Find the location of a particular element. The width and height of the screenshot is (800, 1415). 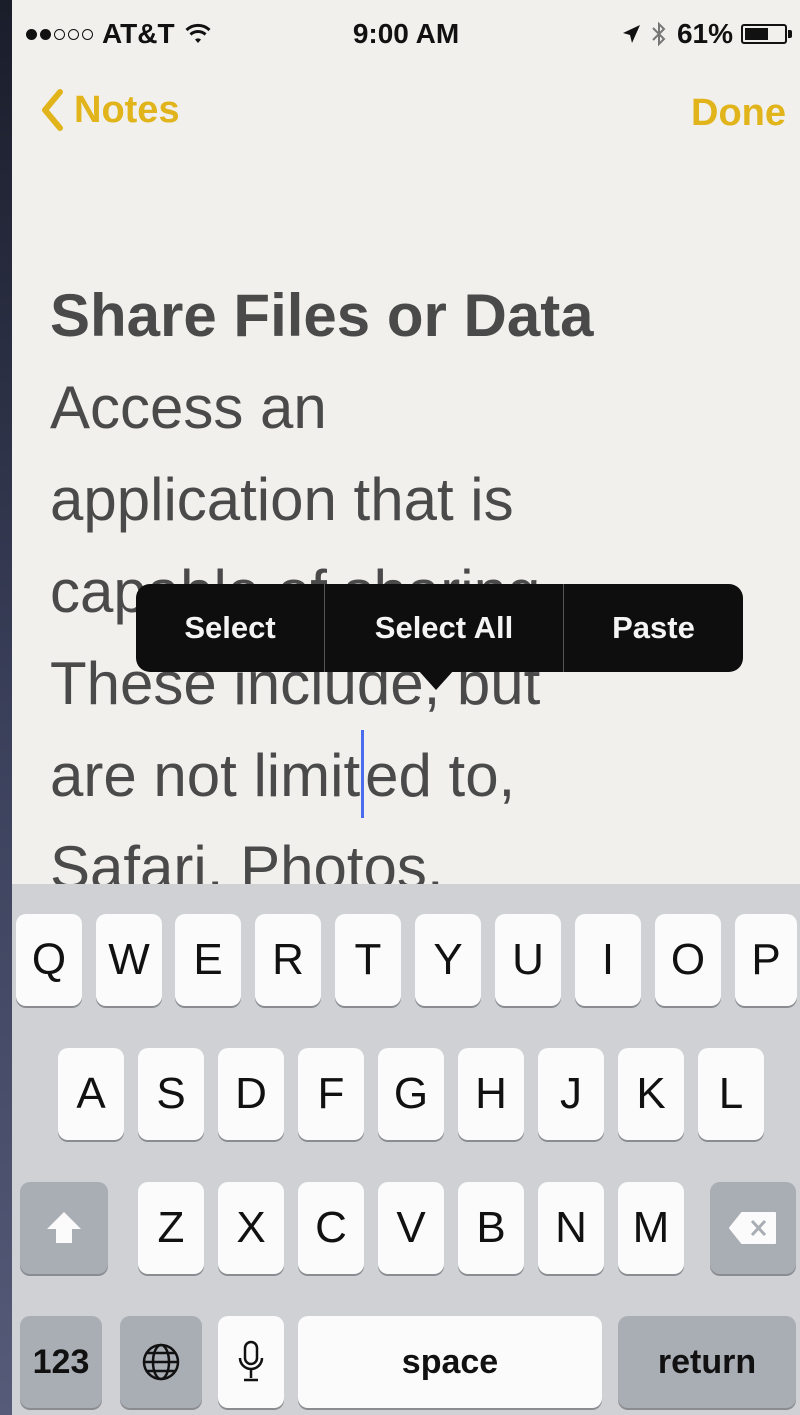

key-g: G is located at coordinates (411, 1094).